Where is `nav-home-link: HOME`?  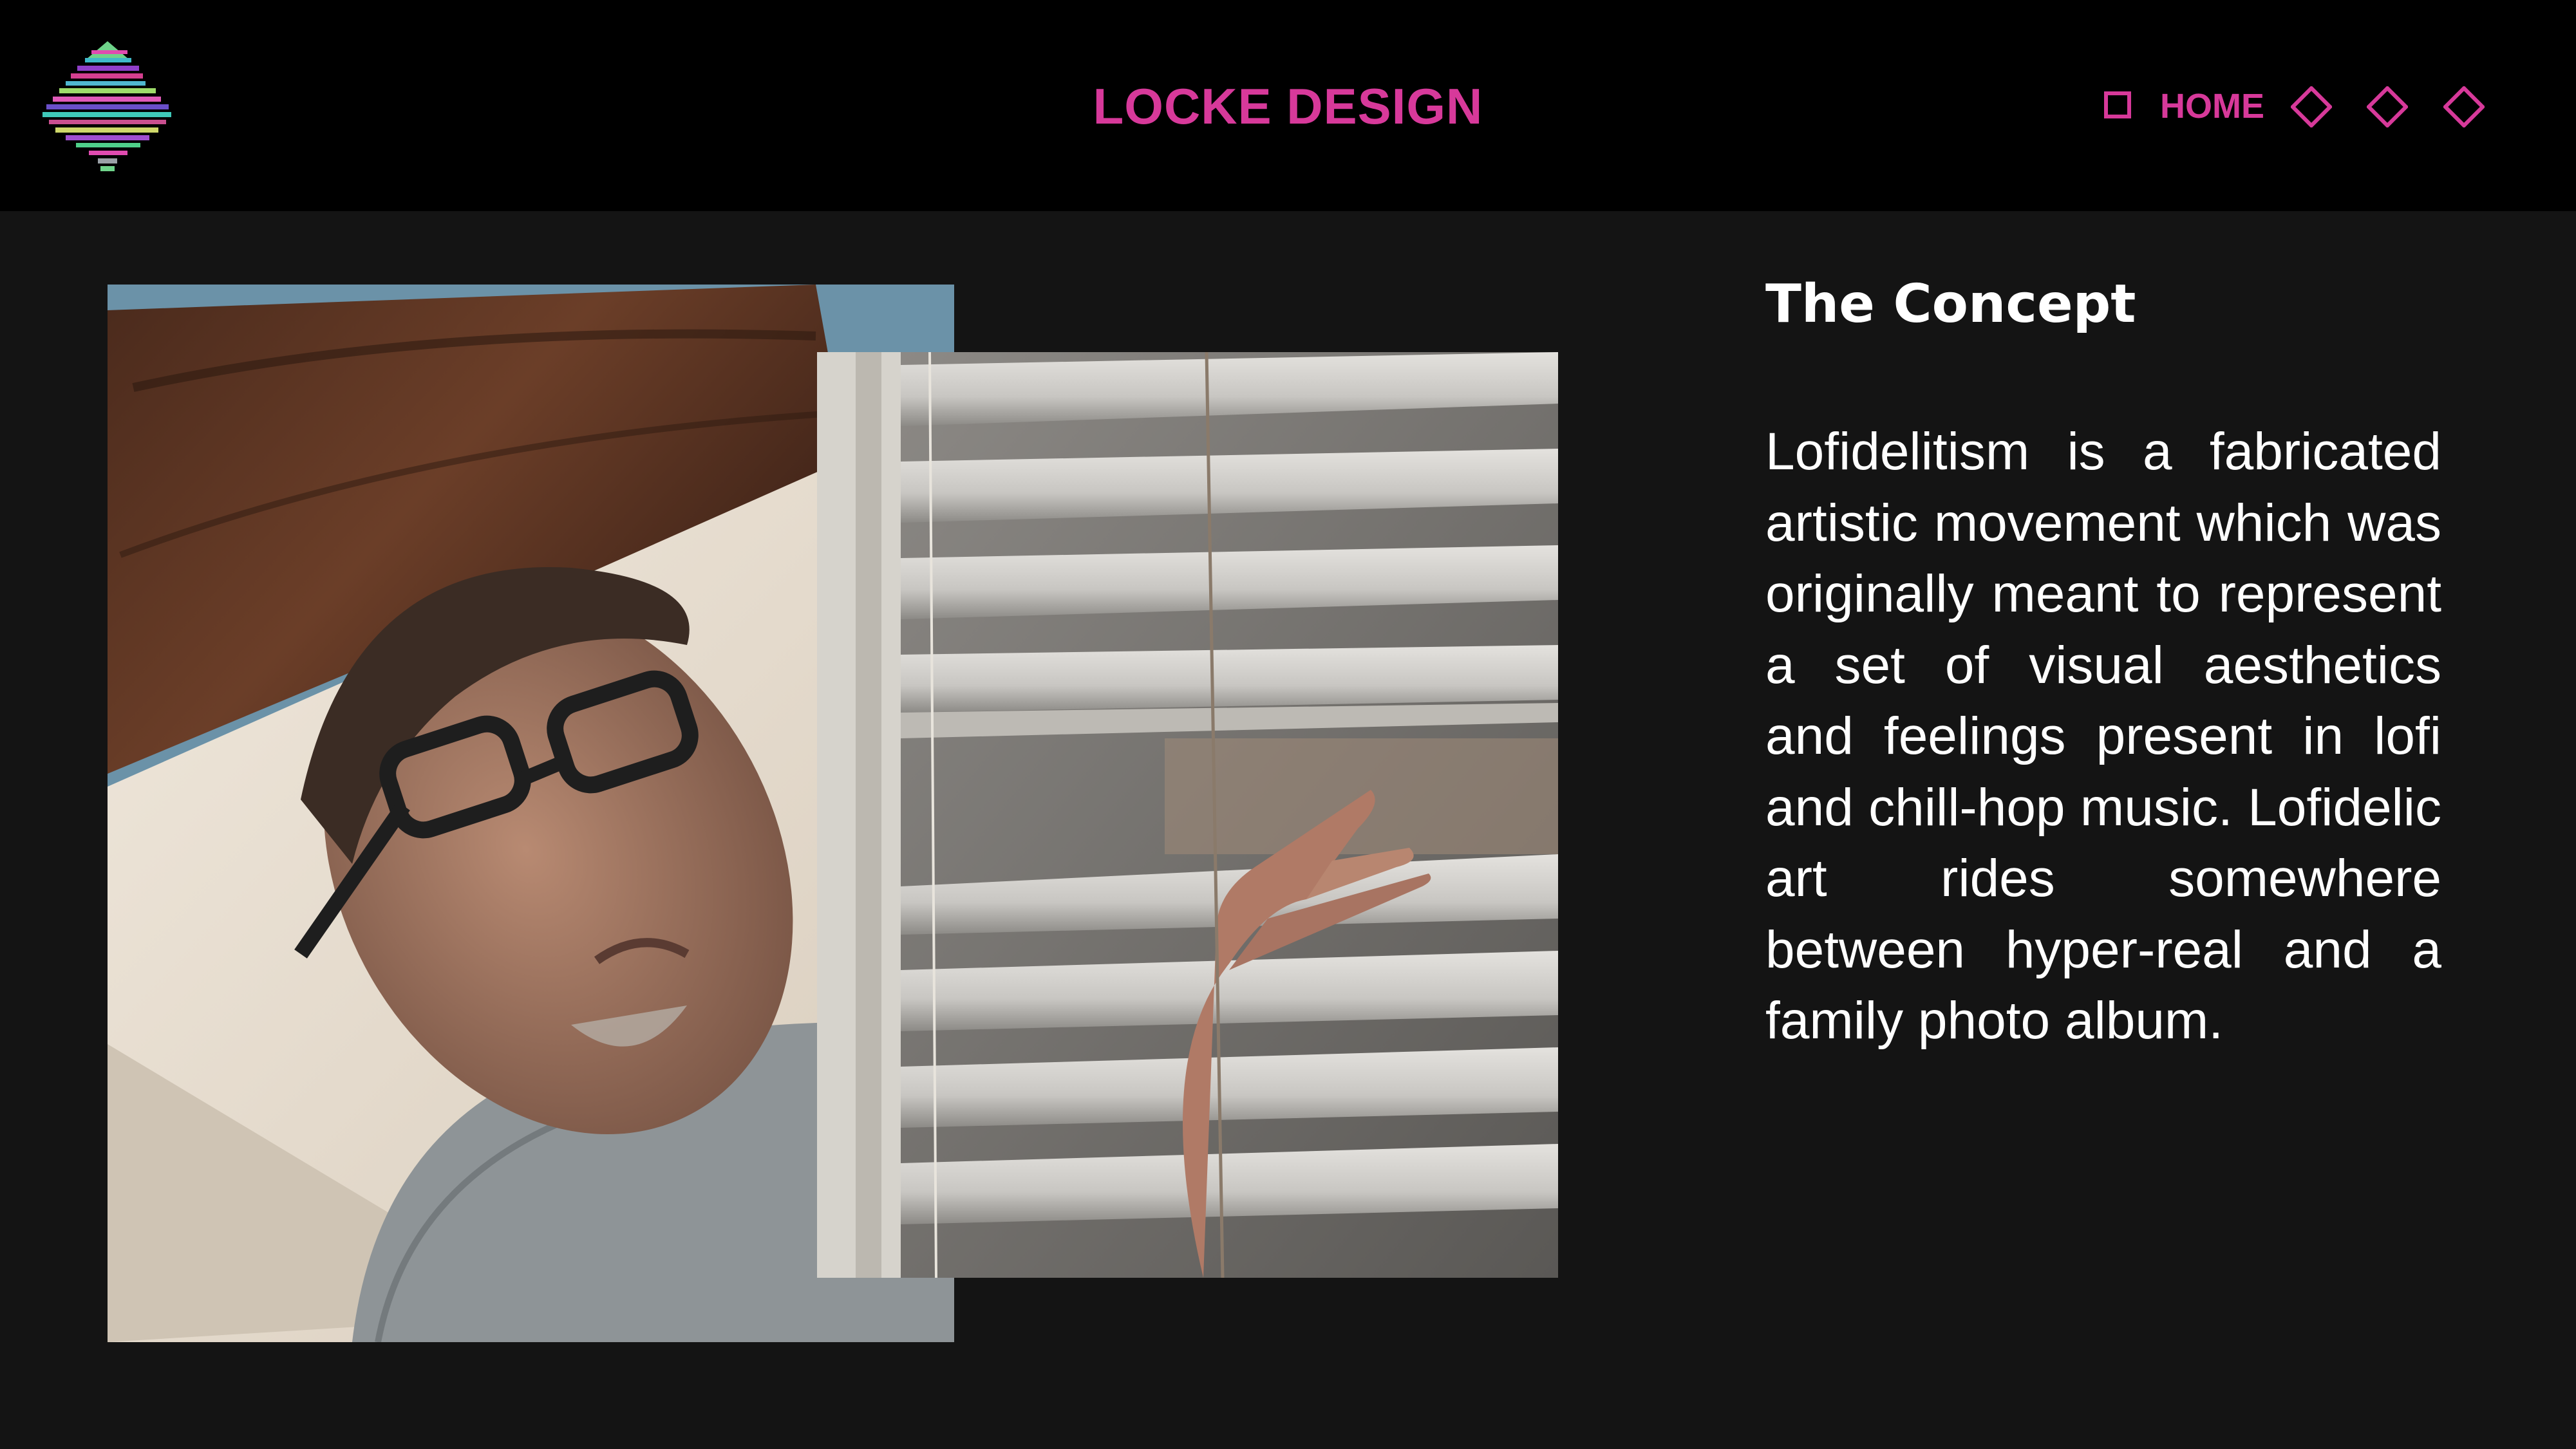
nav-home-link: HOME is located at coordinates (2212, 106).